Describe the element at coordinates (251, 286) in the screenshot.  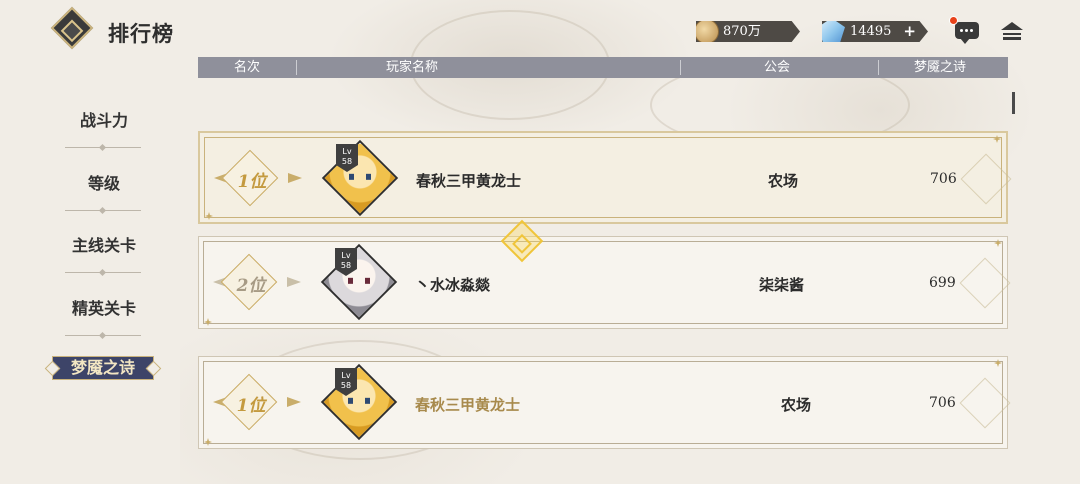
I see `rank-value: 2位` at that location.